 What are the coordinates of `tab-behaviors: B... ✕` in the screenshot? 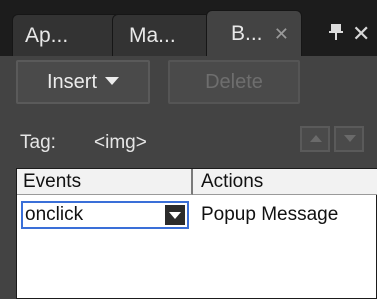 It's located at (254, 33).